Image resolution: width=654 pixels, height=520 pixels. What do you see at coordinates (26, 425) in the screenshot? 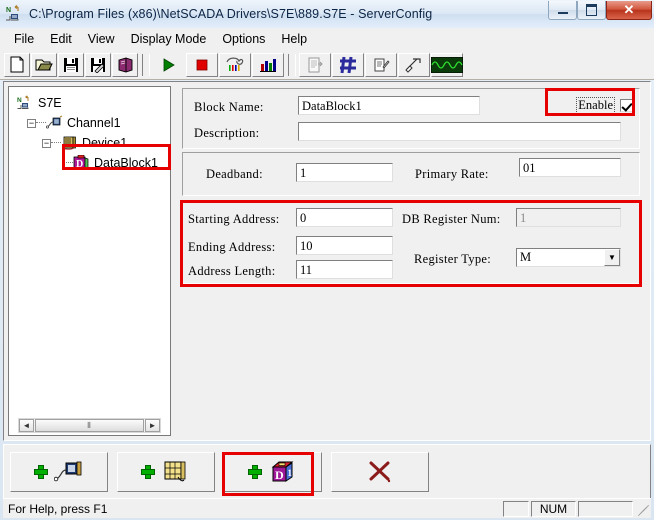
I see `scroll-left-arrow-icon: ◄` at bounding box center [26, 425].